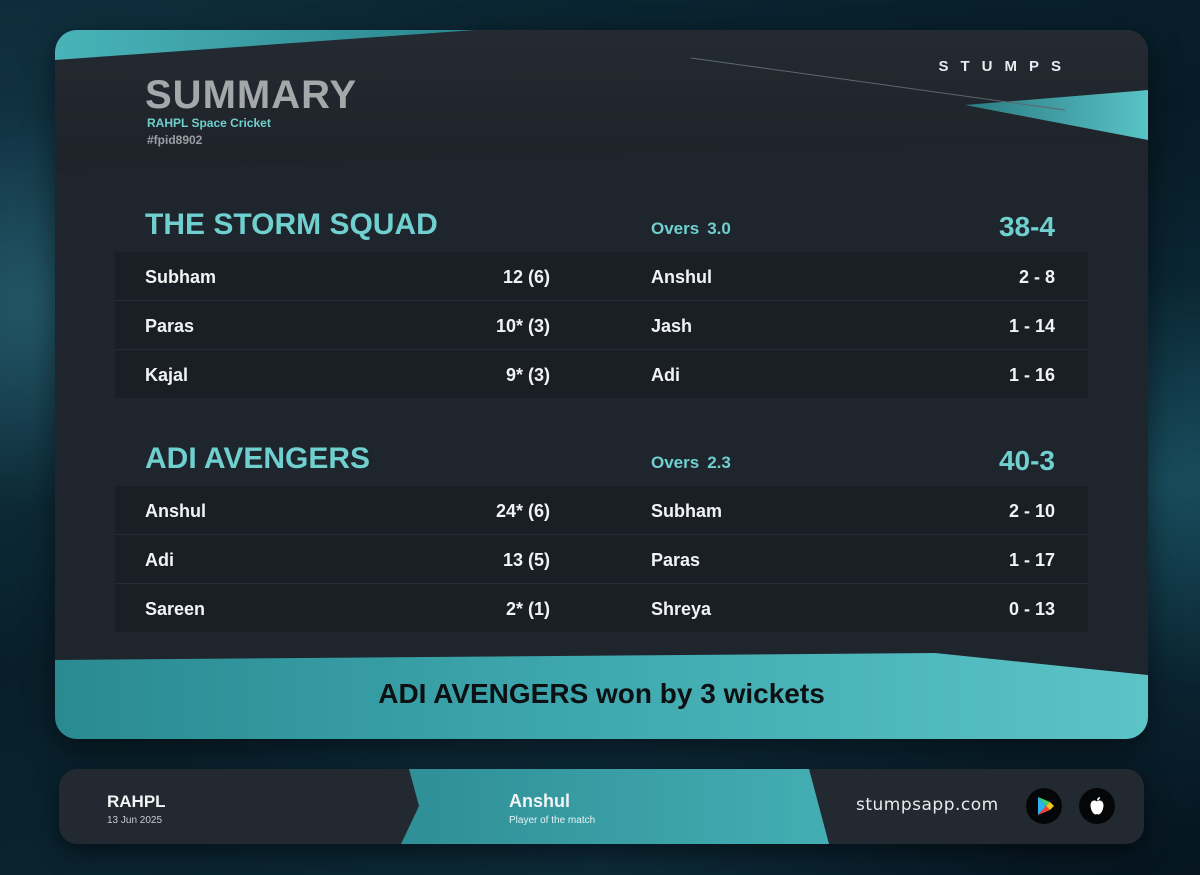  What do you see at coordinates (539, 801) in the screenshot?
I see `player-of-match-name: Anshul` at bounding box center [539, 801].